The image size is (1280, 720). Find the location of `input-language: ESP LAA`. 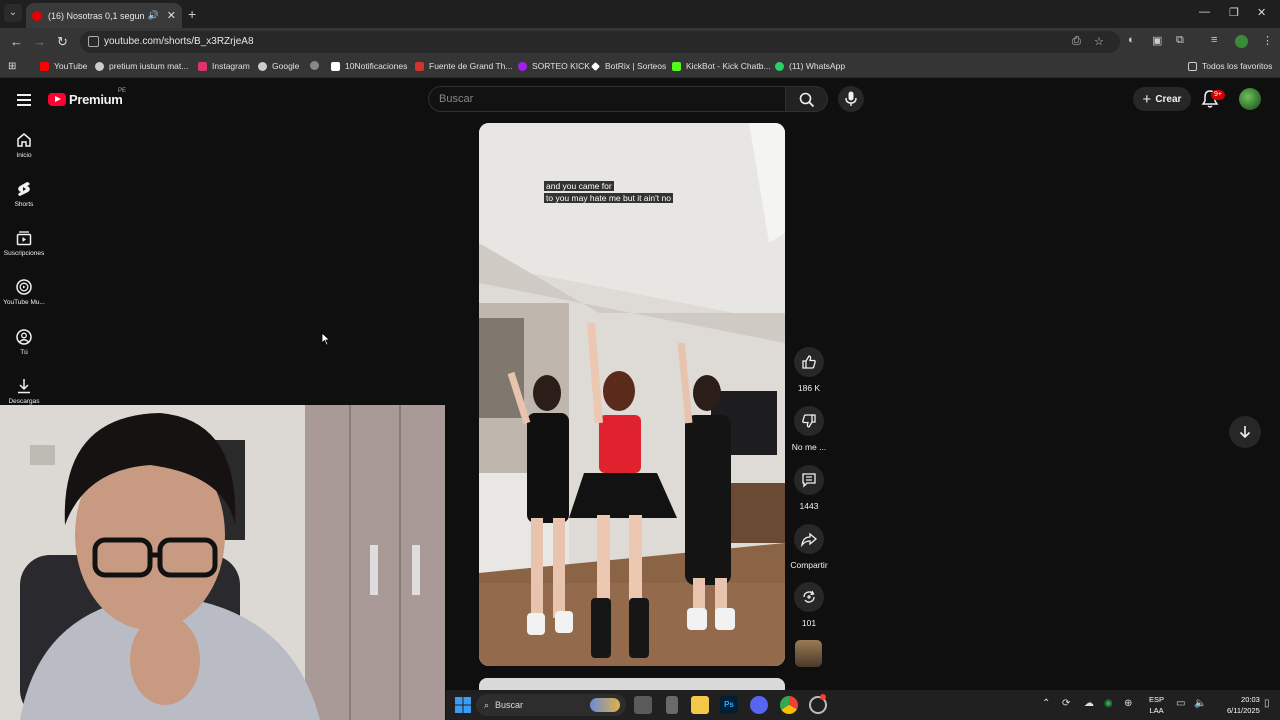

input-language: ESP LAA is located at coordinates (1156, 705).